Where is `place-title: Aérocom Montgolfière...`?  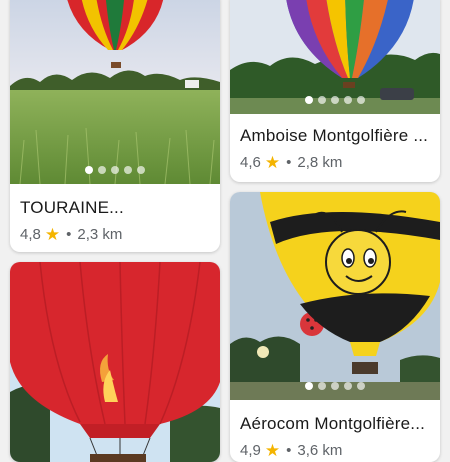
place-title: Aérocom Montgolfière... is located at coordinates (336, 424).